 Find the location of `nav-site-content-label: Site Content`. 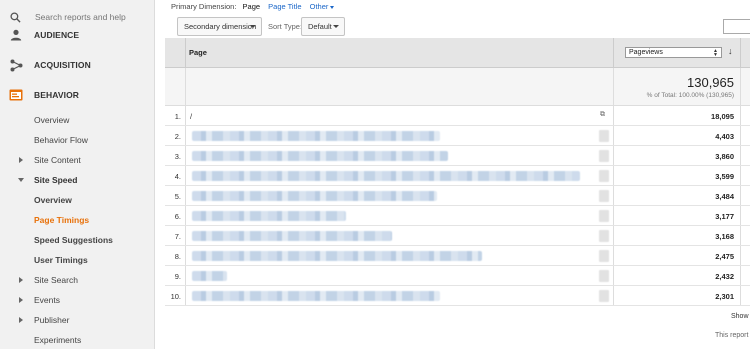

nav-site-content-label: Site Content is located at coordinates (57, 160).